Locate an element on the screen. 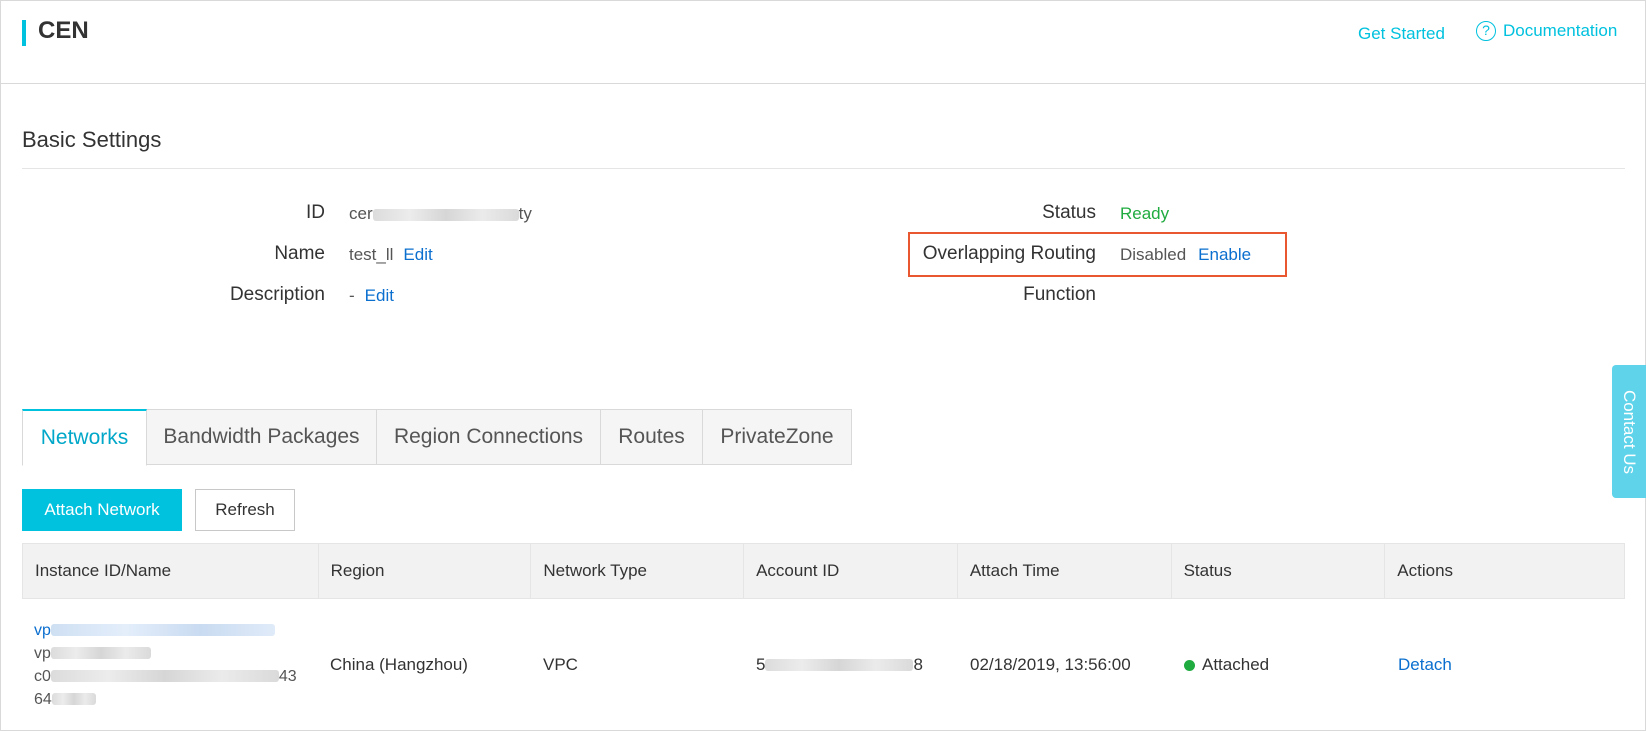  instance-extra: c0 43 is located at coordinates (165, 677).